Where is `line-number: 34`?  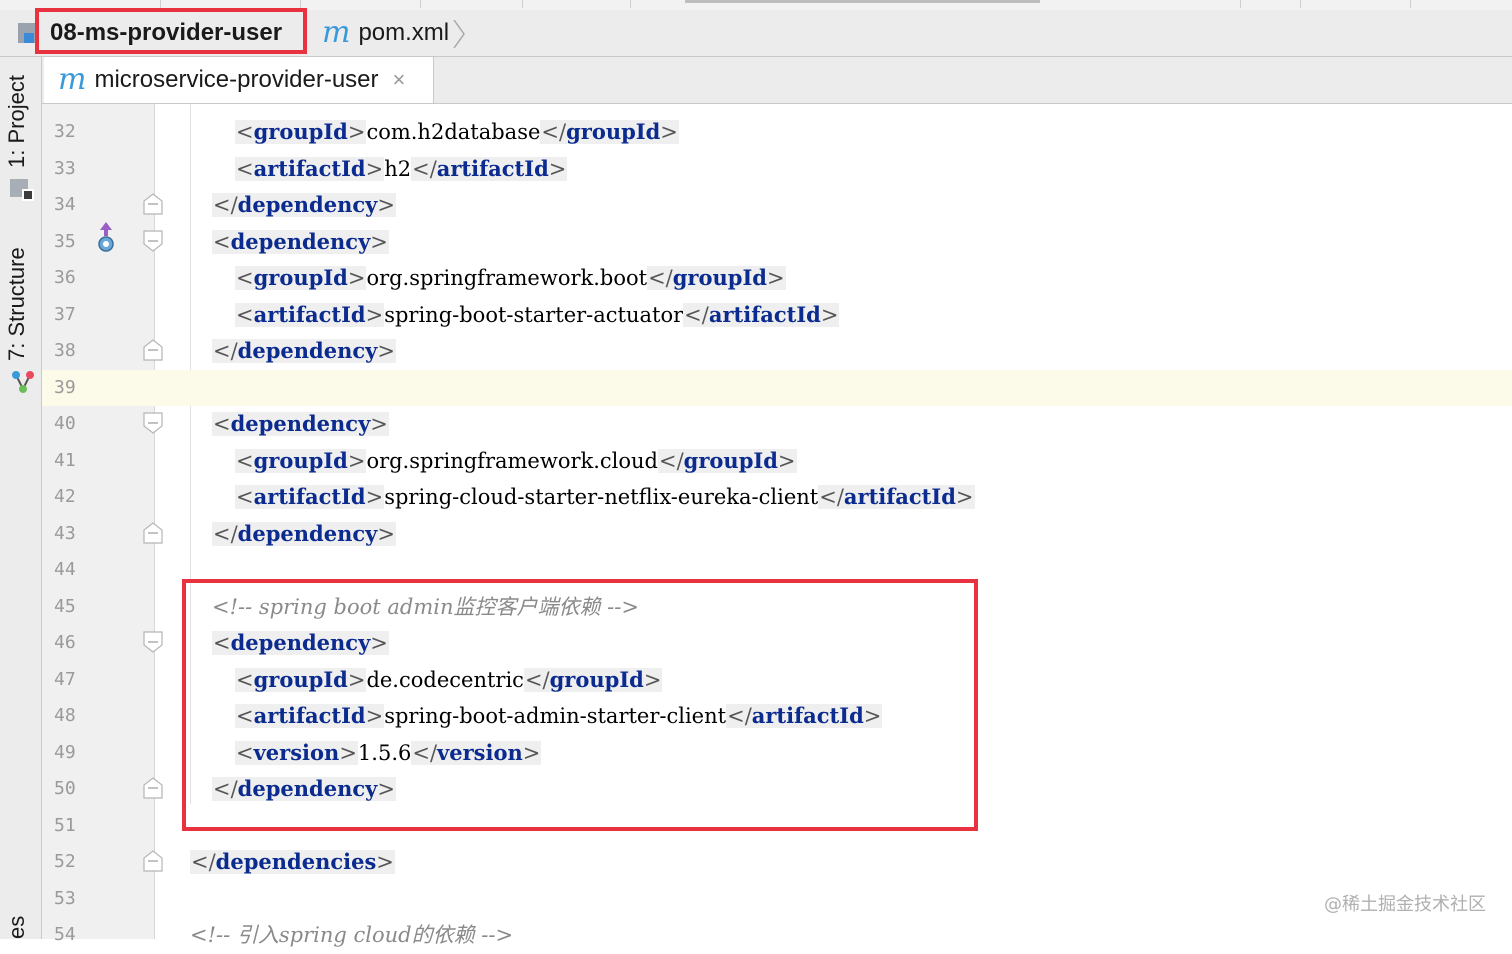 line-number: 34 is located at coordinates (65, 204).